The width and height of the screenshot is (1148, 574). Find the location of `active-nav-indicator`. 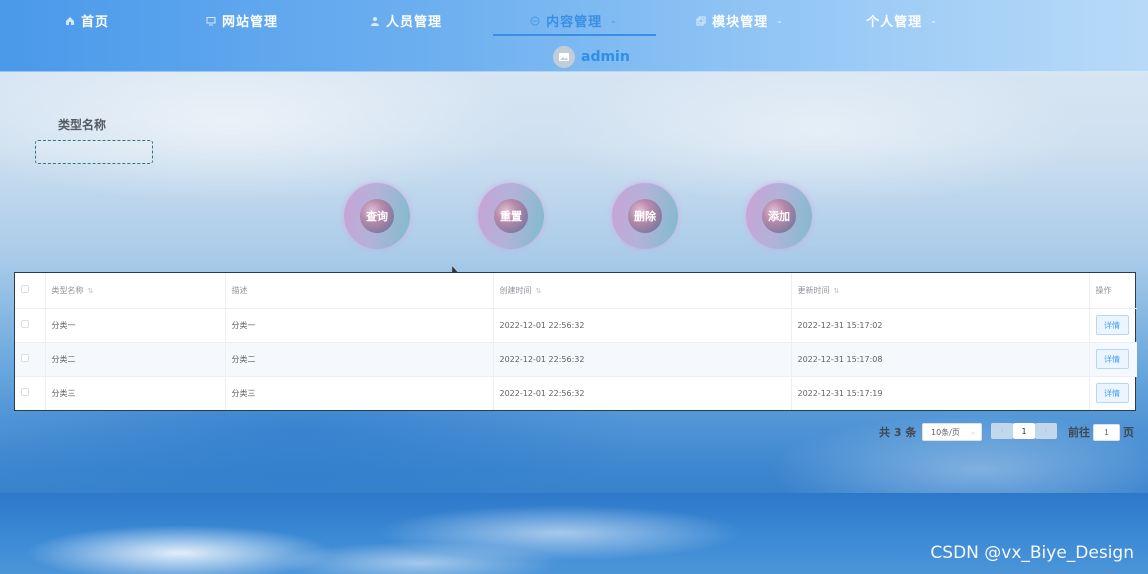

active-nav-indicator is located at coordinates (574, 35).